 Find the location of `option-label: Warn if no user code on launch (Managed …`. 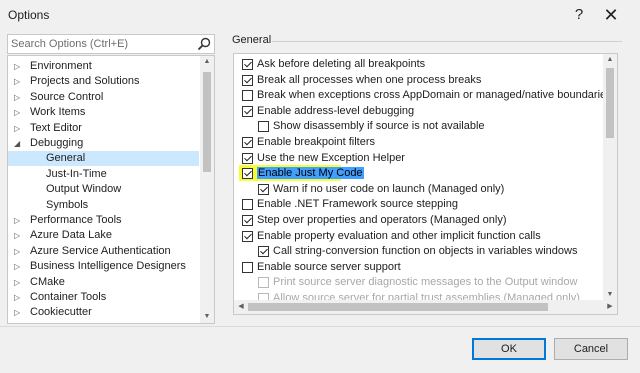

option-label: Warn if no user code on launch (Managed … is located at coordinates (389, 188).